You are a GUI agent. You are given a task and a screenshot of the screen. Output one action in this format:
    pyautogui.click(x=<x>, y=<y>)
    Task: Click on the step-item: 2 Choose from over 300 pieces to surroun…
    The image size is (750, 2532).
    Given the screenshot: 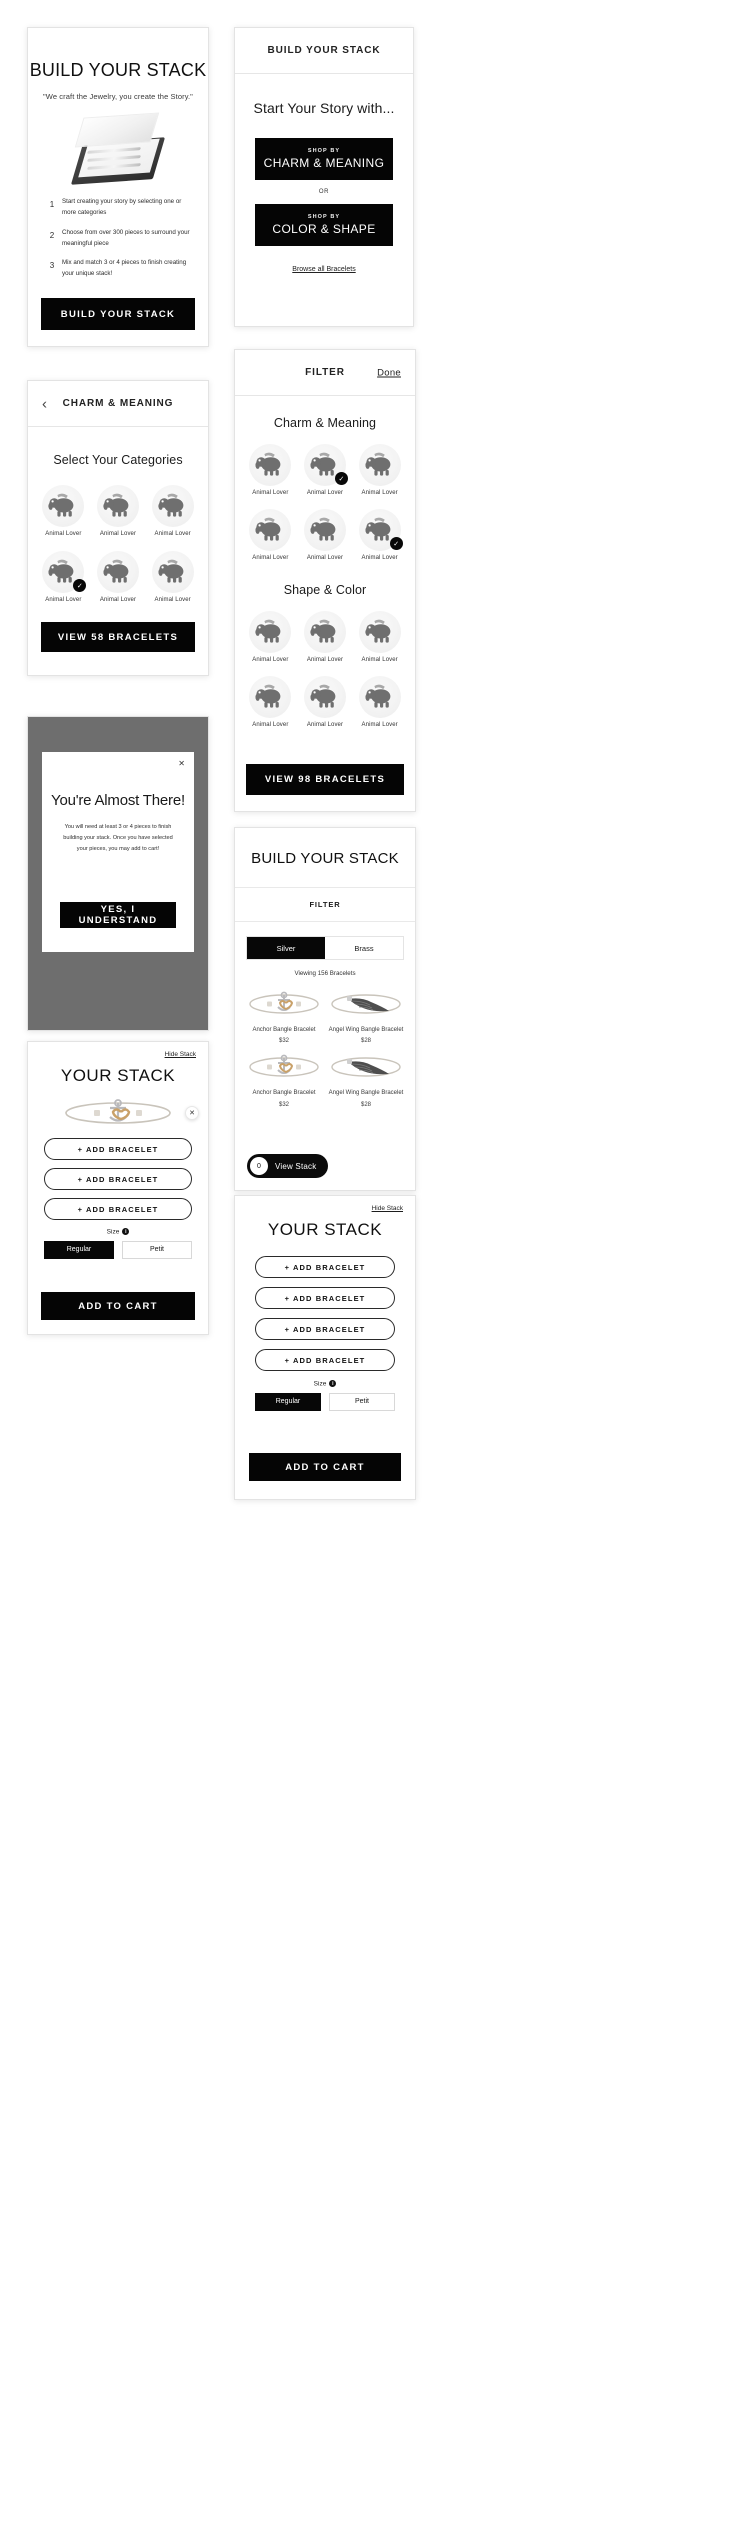 What is the action you would take?
    pyautogui.click(x=116, y=239)
    